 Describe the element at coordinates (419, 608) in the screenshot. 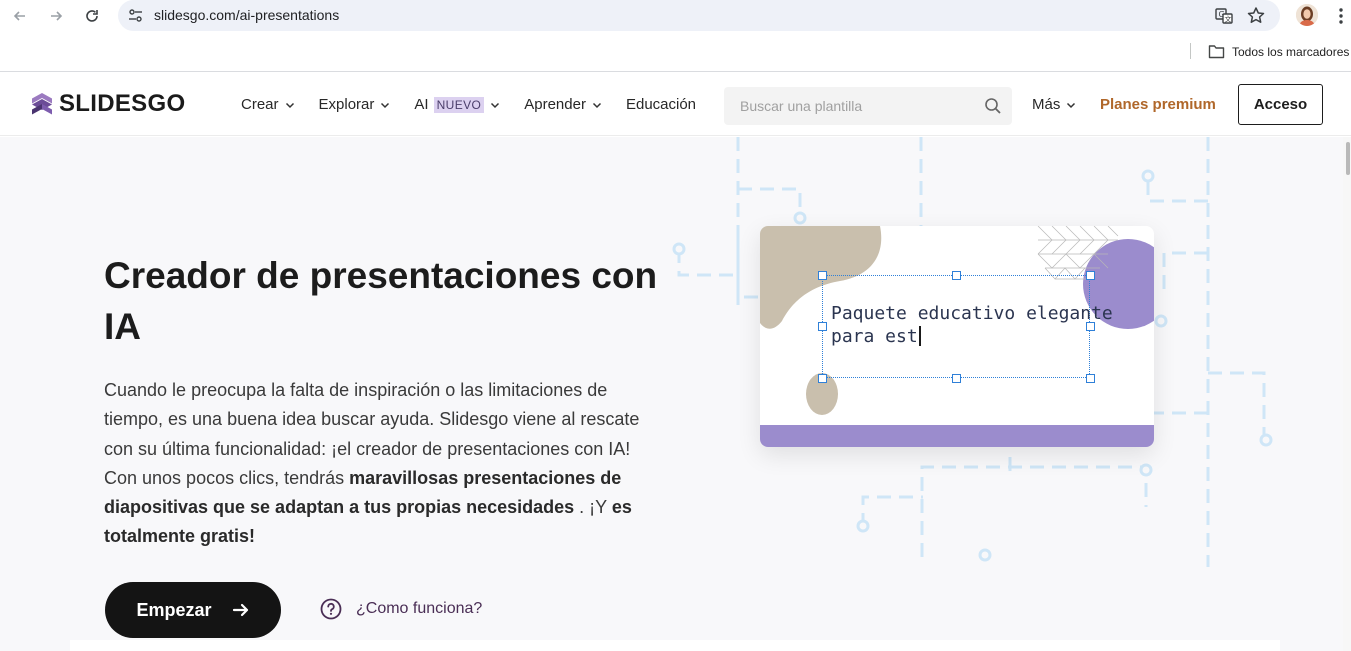

I see `how-it-works-label: ¿Como funciona?` at that location.